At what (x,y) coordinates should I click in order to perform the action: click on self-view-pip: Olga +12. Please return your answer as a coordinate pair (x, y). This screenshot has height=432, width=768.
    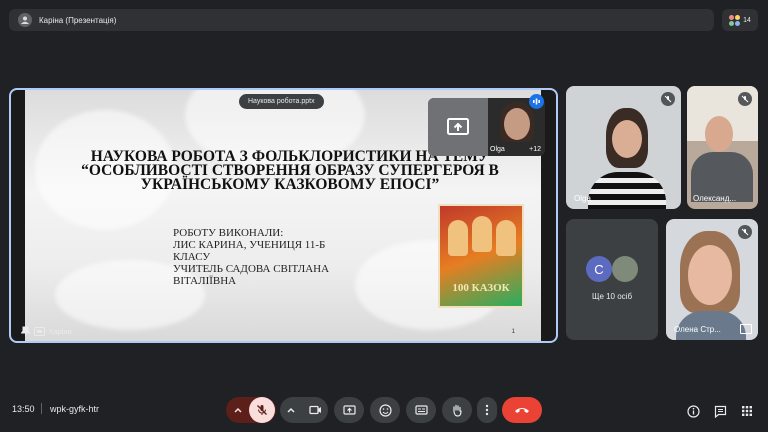
    Looking at the image, I should click on (486, 127).